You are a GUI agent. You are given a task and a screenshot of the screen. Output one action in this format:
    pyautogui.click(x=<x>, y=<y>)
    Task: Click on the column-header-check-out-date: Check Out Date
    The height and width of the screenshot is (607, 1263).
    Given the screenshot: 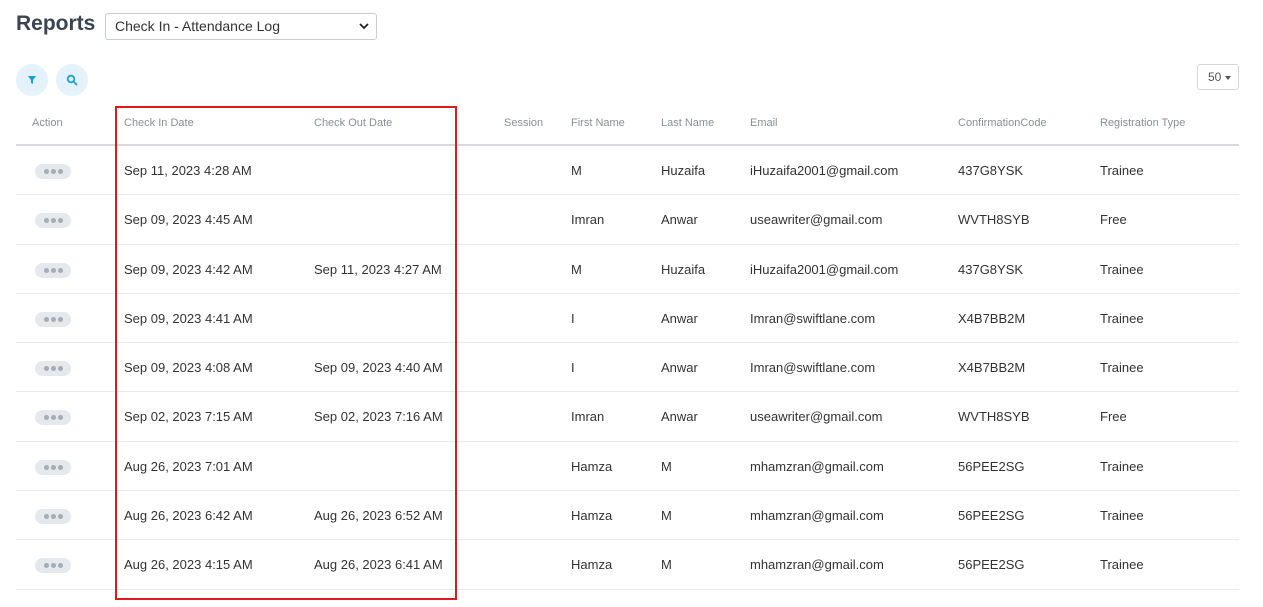 What is the action you would take?
    pyautogui.click(x=353, y=123)
    